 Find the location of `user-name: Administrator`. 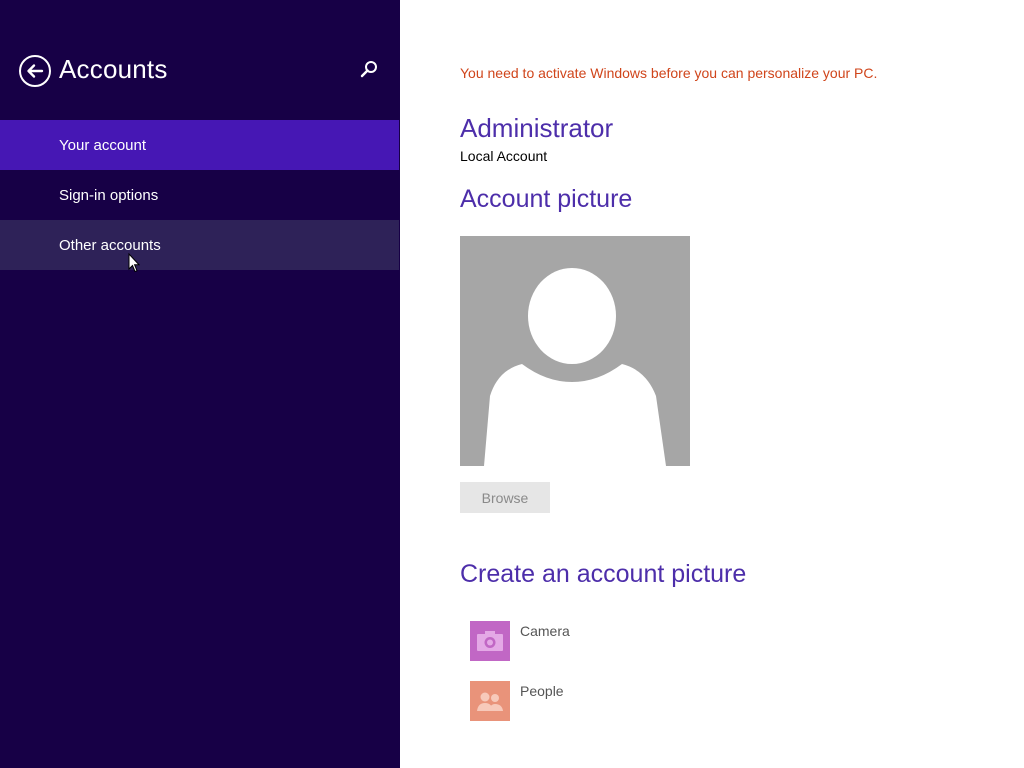

user-name: Administrator is located at coordinates (537, 128).